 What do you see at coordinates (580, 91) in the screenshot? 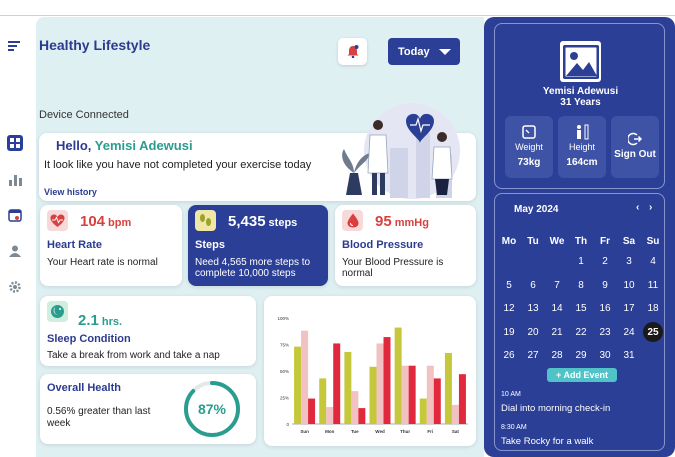
I see `profile-name: Yemisi Adewusi` at bounding box center [580, 91].